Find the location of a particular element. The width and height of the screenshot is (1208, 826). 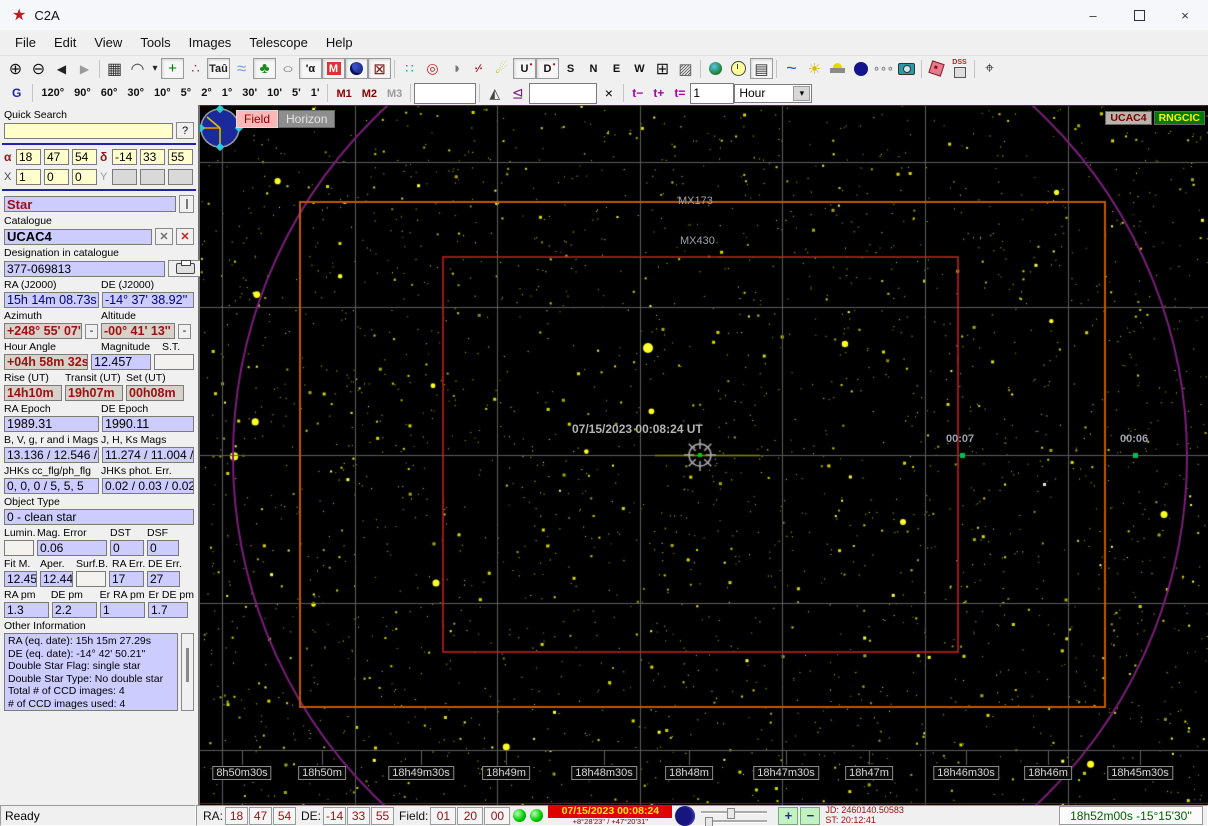

mark-button-m3: M3 is located at coordinates (394, 94).